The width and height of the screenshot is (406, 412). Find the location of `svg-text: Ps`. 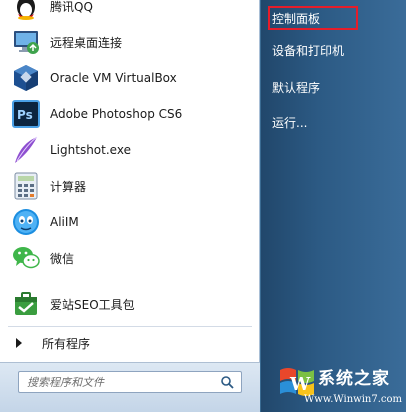

svg-text: Ps is located at coordinates (25, 115).